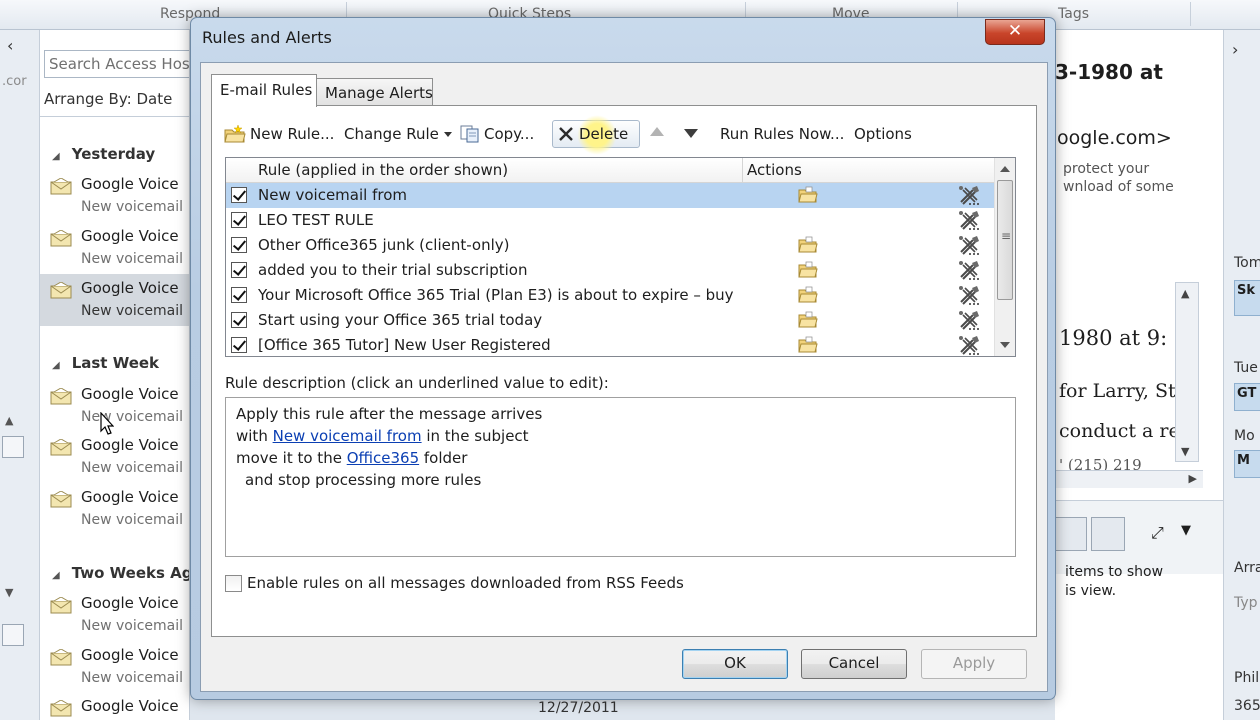  Describe the element at coordinates (610, 245) in the screenshot. I see `rule-row: Other Office365 junk (client-only)` at that location.